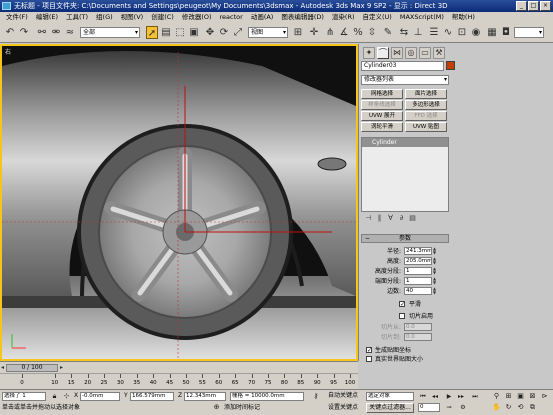  I want to click on select-and-rotate-icon: ⟳, so click(224, 32).